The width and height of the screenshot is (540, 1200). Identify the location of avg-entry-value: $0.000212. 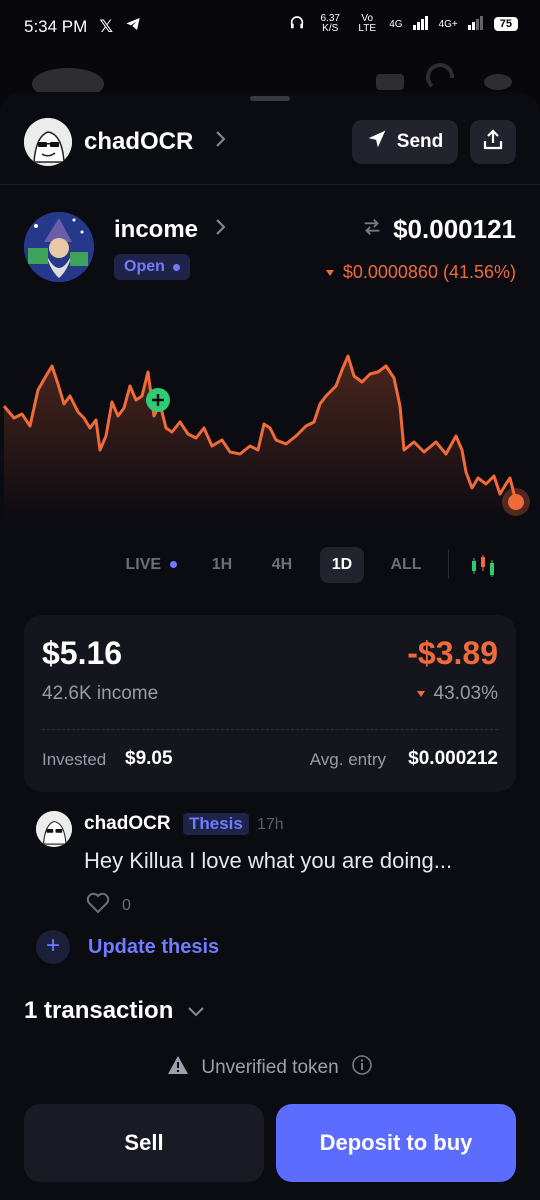
(453, 758).